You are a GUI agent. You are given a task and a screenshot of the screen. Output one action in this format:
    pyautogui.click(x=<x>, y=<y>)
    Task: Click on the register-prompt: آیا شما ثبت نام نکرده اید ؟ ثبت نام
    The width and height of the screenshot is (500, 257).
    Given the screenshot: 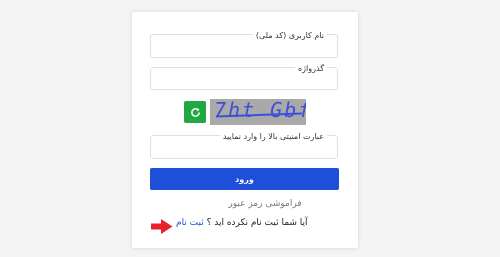 What is the action you would take?
    pyautogui.click(x=244, y=223)
    